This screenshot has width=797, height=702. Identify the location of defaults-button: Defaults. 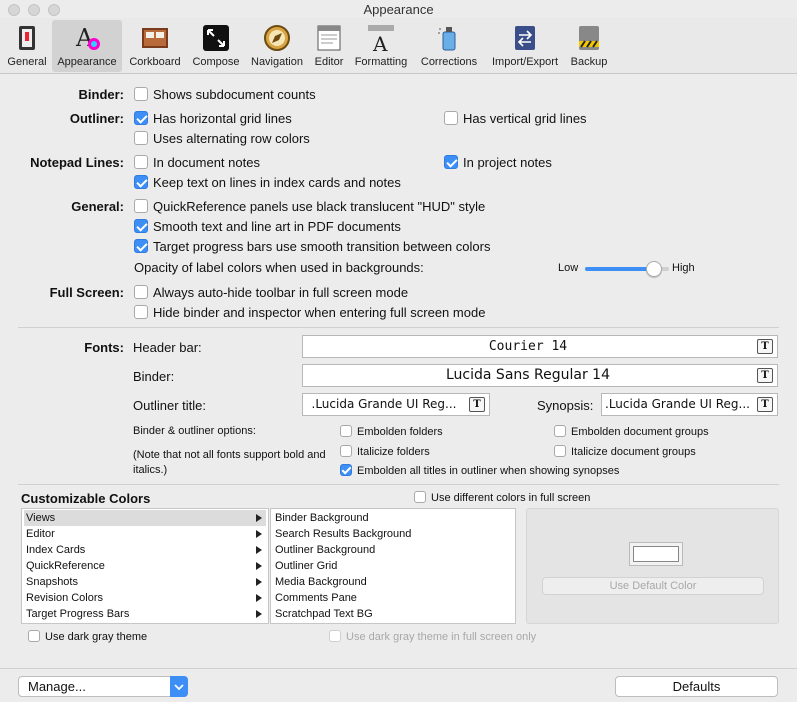
(696, 686).